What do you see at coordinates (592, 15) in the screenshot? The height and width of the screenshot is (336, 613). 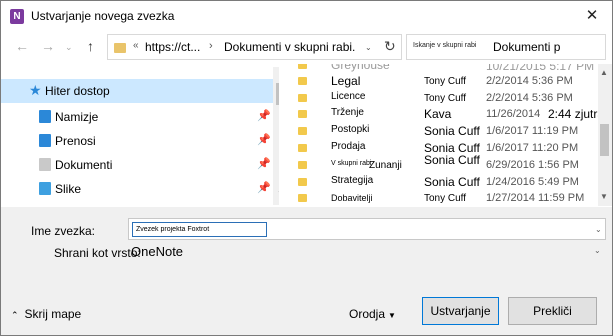 I see `close-button: ✕` at bounding box center [592, 15].